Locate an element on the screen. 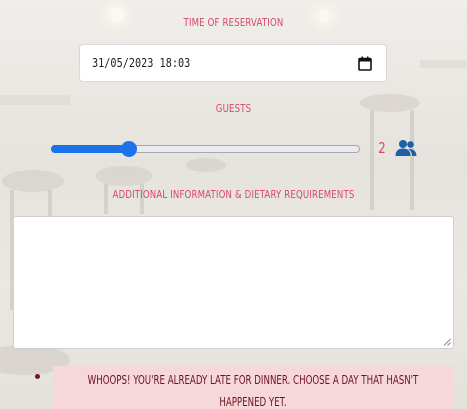 The height and width of the screenshot is (409, 467). users-icon is located at coordinates (406, 148).